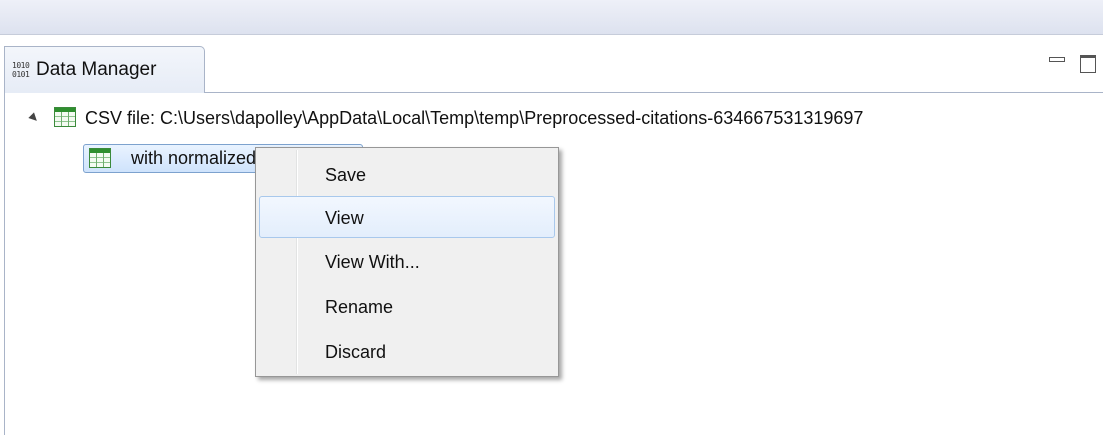  What do you see at coordinates (1073, 67) in the screenshot?
I see `view-window-controls` at bounding box center [1073, 67].